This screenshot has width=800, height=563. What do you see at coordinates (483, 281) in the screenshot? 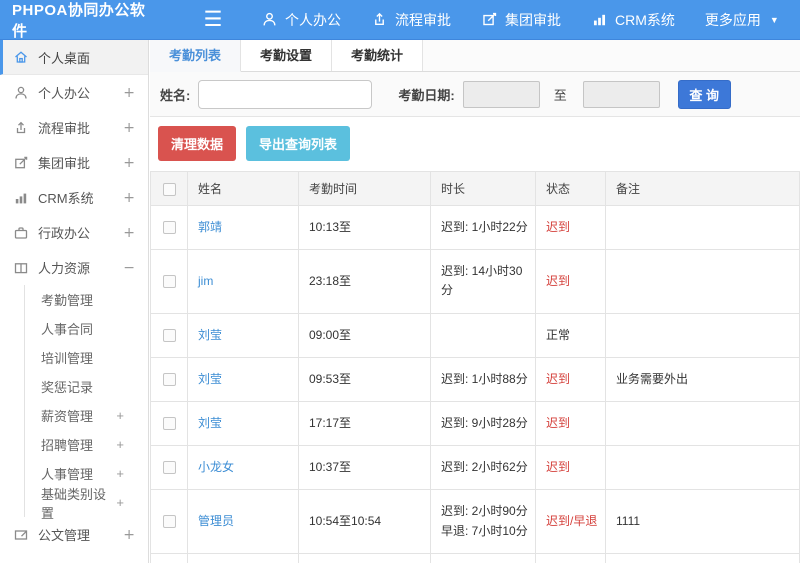
I see `duration-cell: 迟到: 14小时30分` at bounding box center [483, 281].